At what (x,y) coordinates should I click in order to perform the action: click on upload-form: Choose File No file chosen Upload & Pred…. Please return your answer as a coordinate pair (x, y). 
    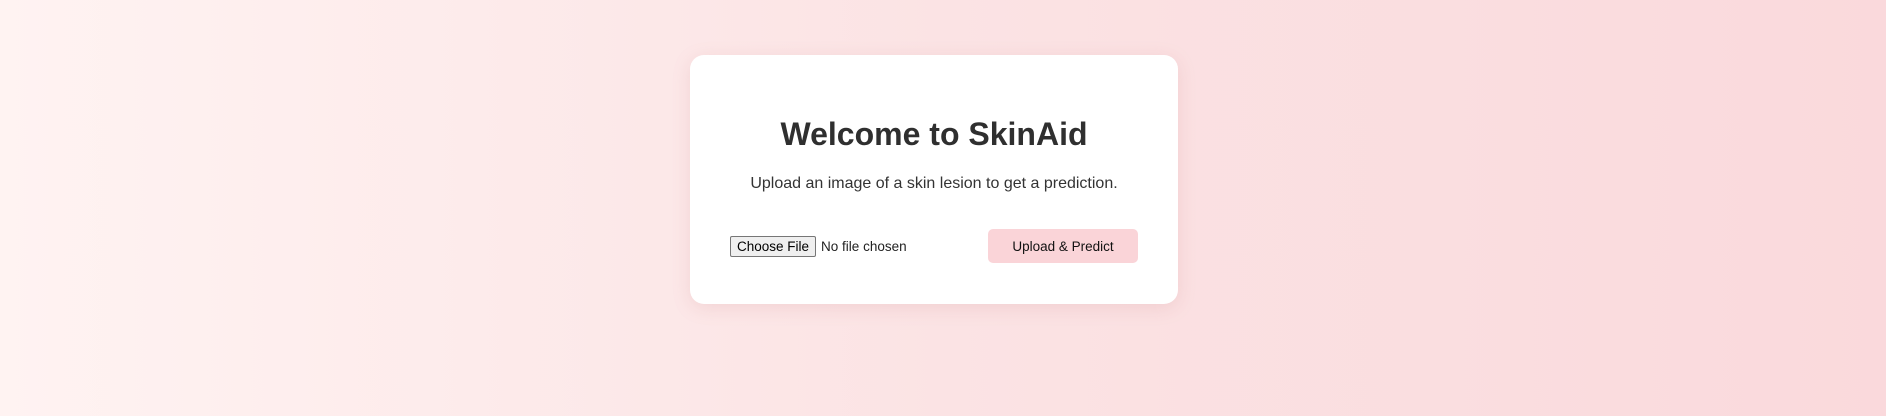
    Looking at the image, I should click on (934, 246).